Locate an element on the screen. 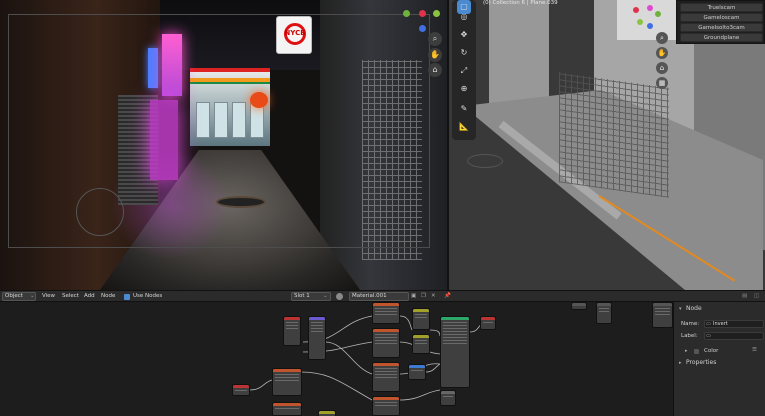 The width and height of the screenshot is (765, 416). snap-icon: ▤ is located at coordinates (744, 296).